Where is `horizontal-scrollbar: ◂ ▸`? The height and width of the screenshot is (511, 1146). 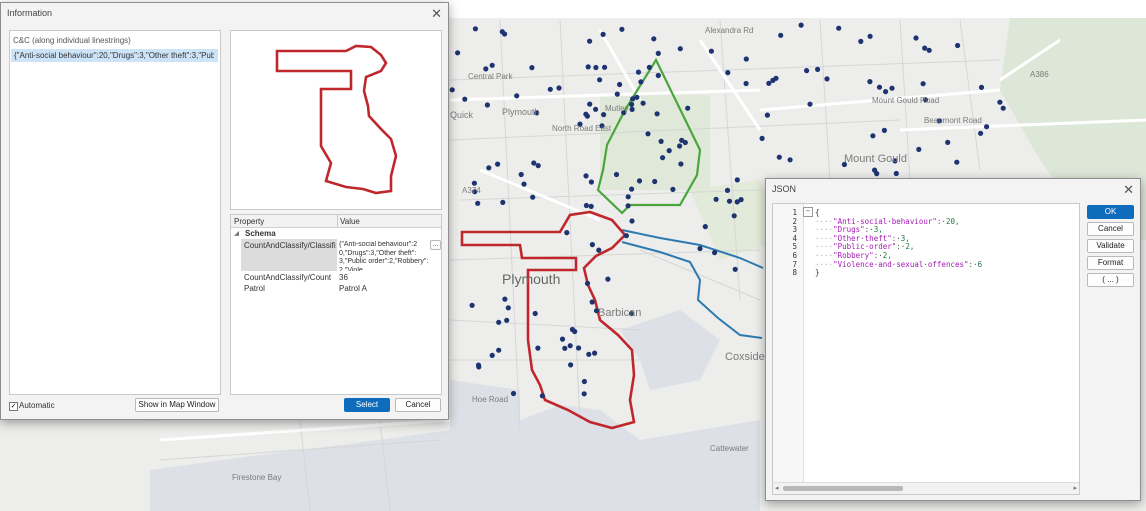
horizontal-scrollbar: ◂ ▸ is located at coordinates (926, 488).